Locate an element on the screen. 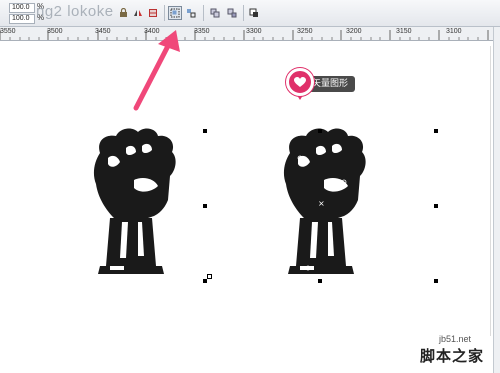 The height and width of the screenshot is (373, 500). mirror-icon is located at coordinates (138, 13).